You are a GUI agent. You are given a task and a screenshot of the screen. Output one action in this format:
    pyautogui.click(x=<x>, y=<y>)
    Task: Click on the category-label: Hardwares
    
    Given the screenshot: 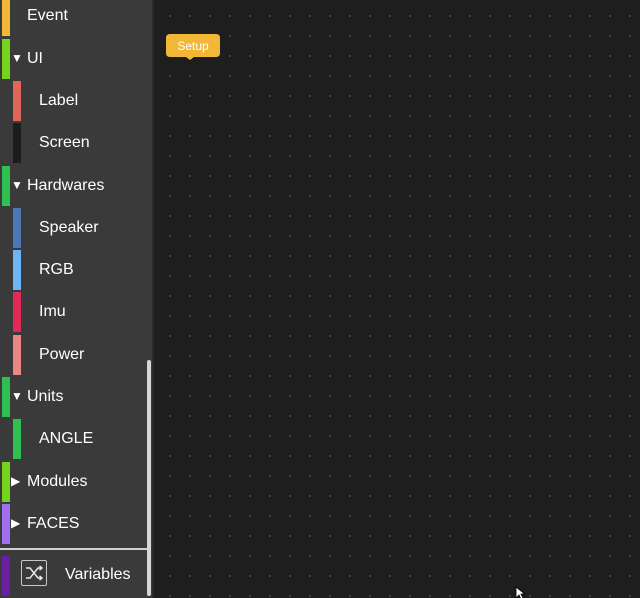 What is the action you would take?
    pyautogui.click(x=66, y=185)
    